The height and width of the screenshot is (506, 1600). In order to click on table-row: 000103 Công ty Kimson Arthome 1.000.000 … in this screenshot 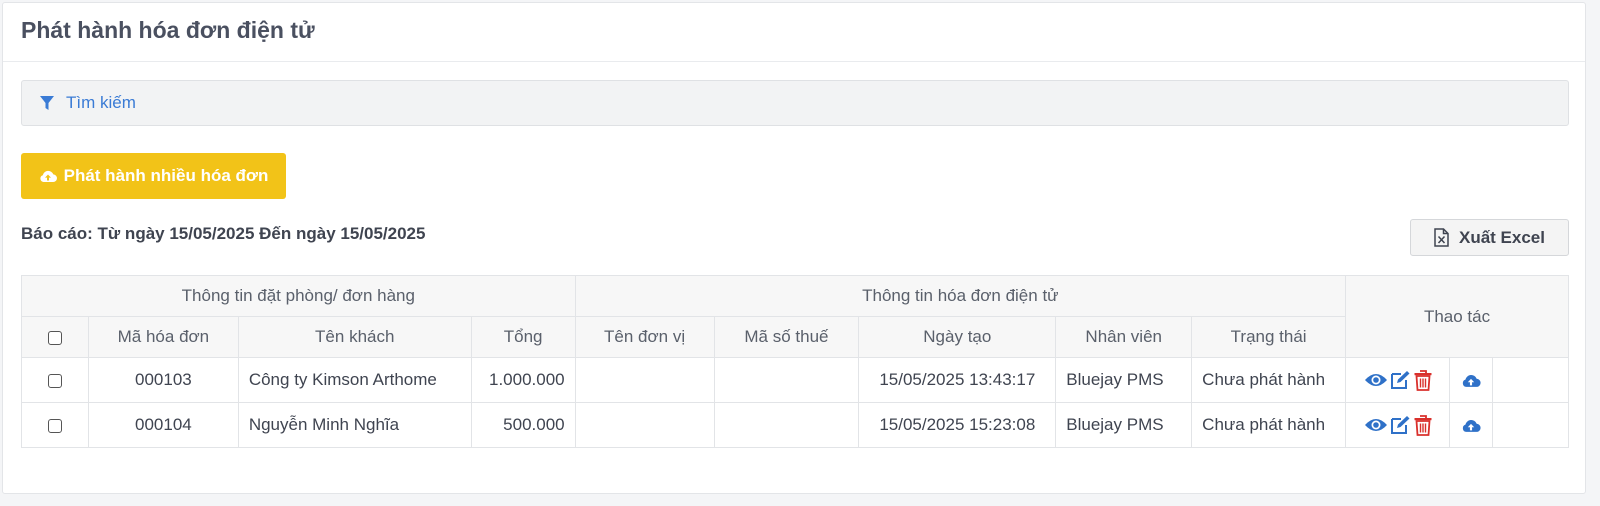, I will do `click(795, 380)`.